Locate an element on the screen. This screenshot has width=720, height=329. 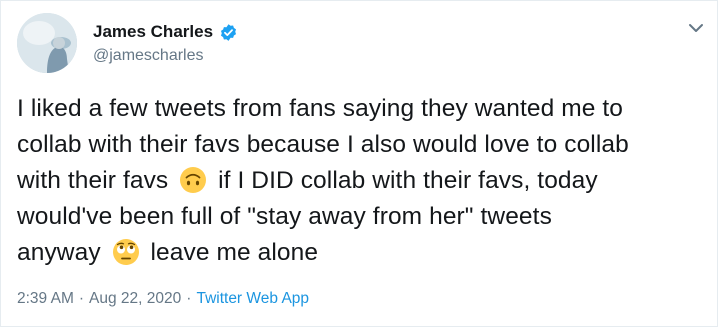
tweet-time: 2:39 AM is located at coordinates (45, 298).